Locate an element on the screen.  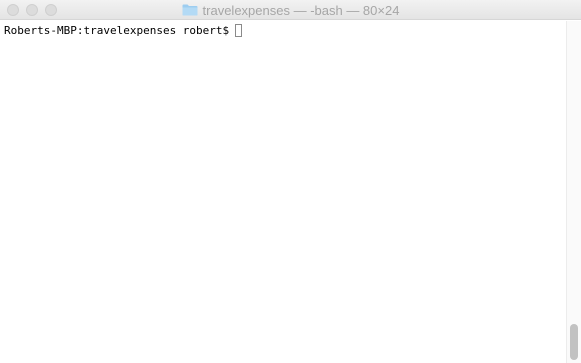
text-cursor is located at coordinates (239, 30).